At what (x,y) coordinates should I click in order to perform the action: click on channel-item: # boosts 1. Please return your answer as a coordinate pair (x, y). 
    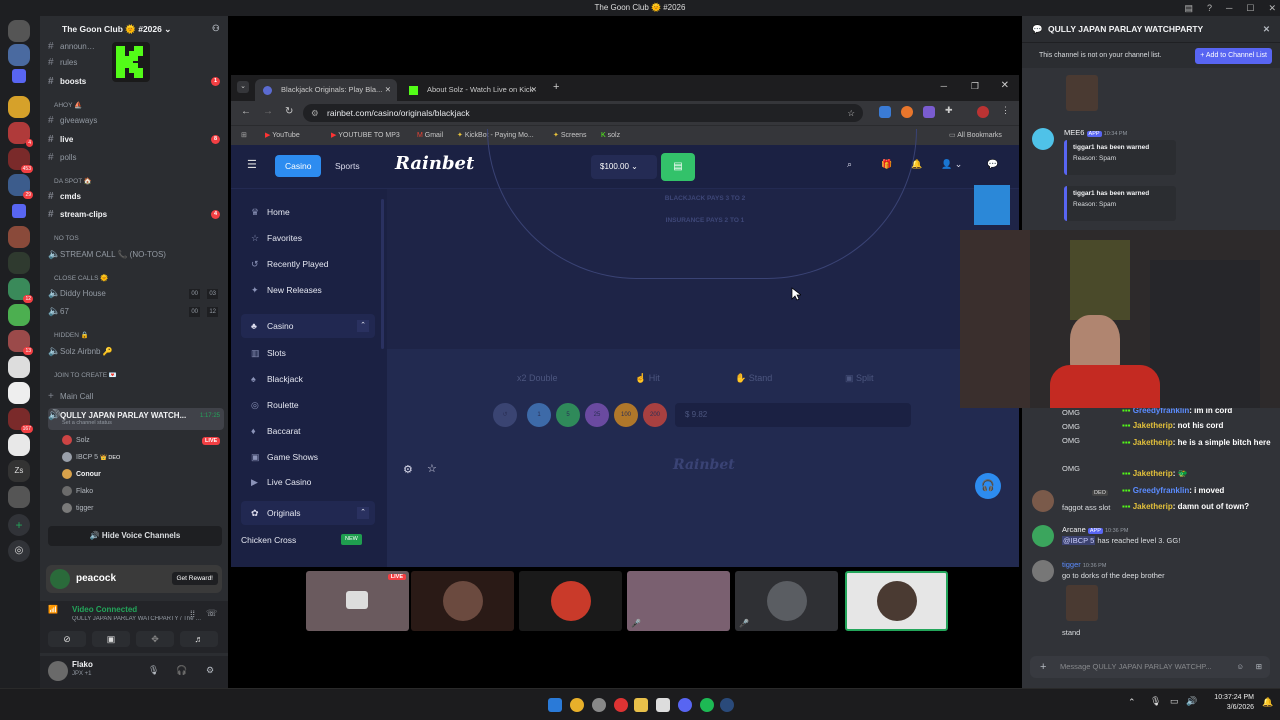
    Looking at the image, I should click on (136, 82).